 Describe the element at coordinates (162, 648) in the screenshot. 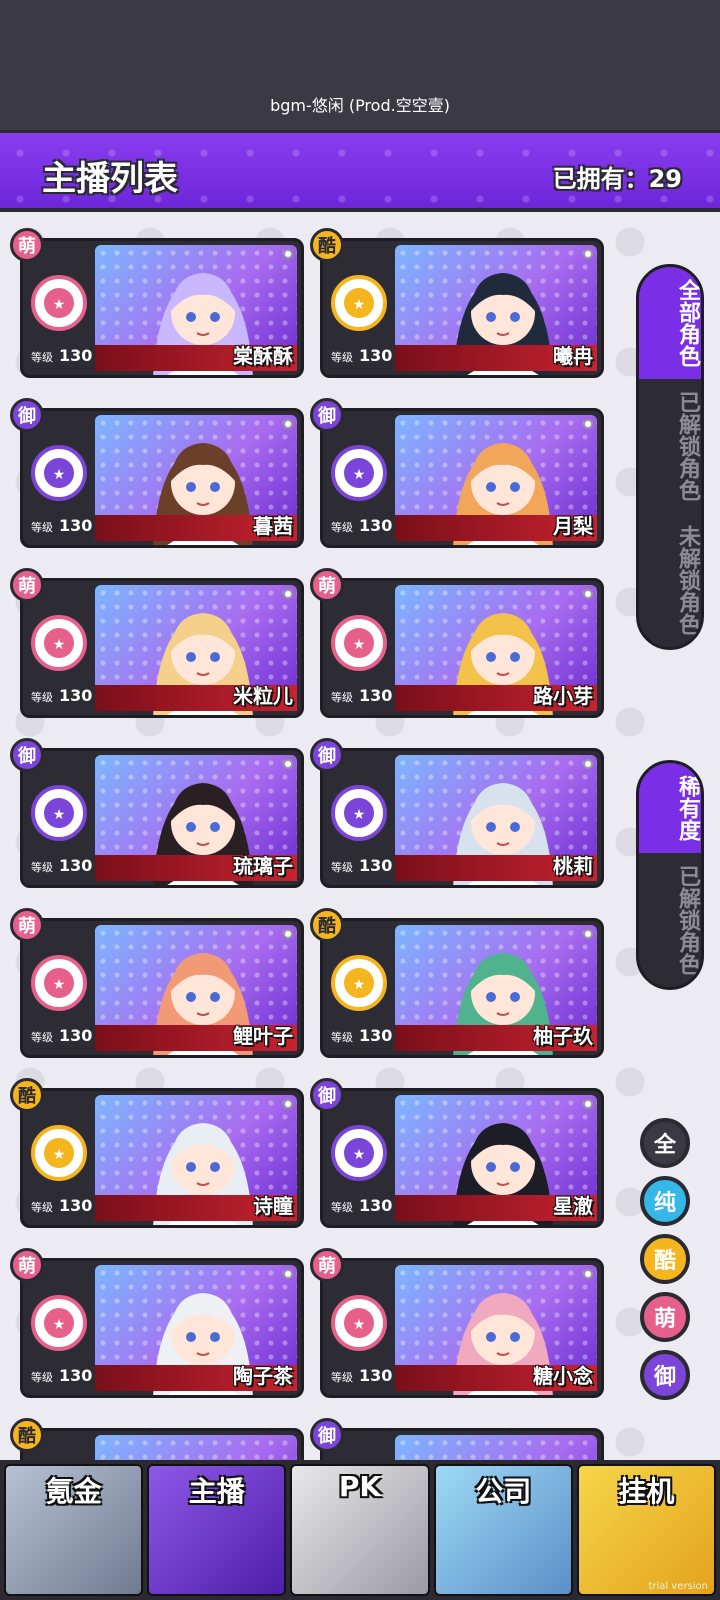

I see `streamer-card: ★ 等级 130 米粒儿` at that location.